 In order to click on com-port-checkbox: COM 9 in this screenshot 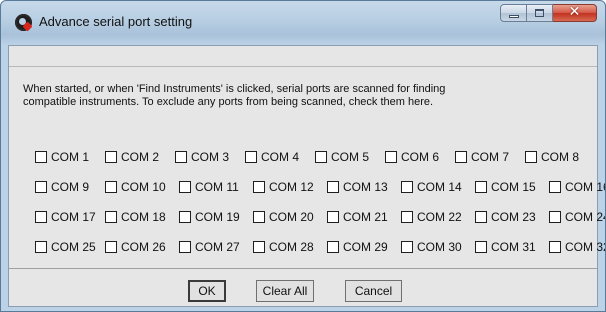, I will do `click(70, 187)`.